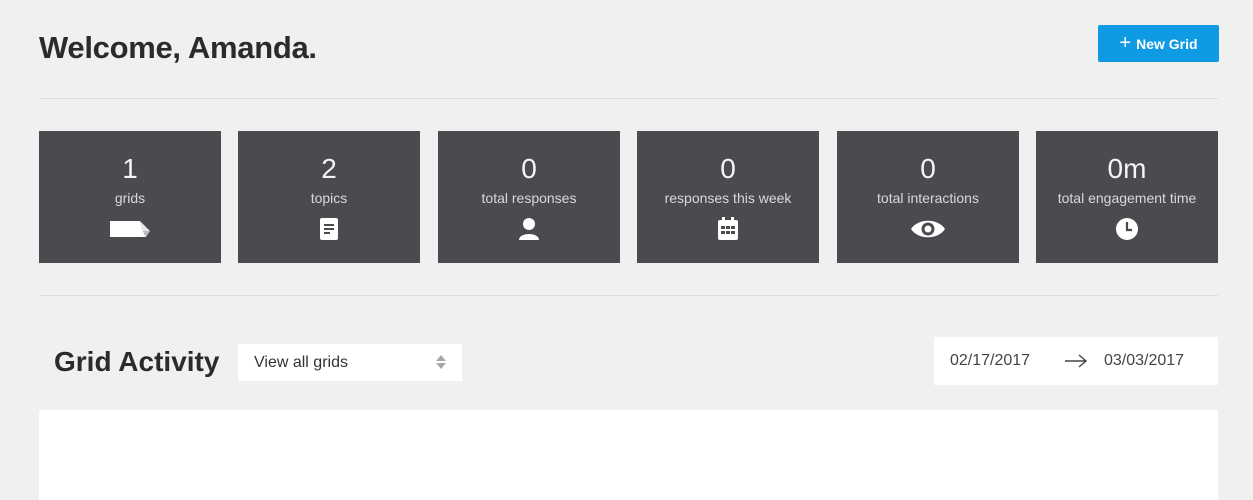  I want to click on new-grid-label: New Grid, so click(1167, 43).